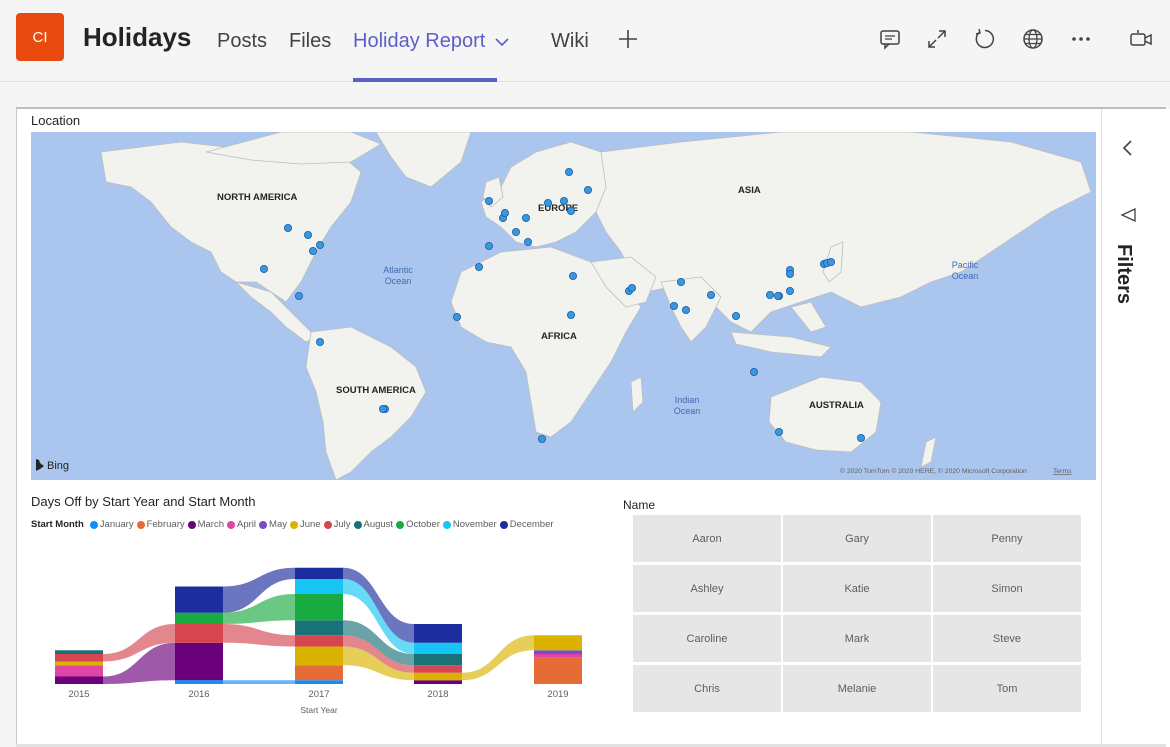  What do you see at coordinates (1123, 274) in the screenshot?
I see `filters-label: Filters` at bounding box center [1123, 274].